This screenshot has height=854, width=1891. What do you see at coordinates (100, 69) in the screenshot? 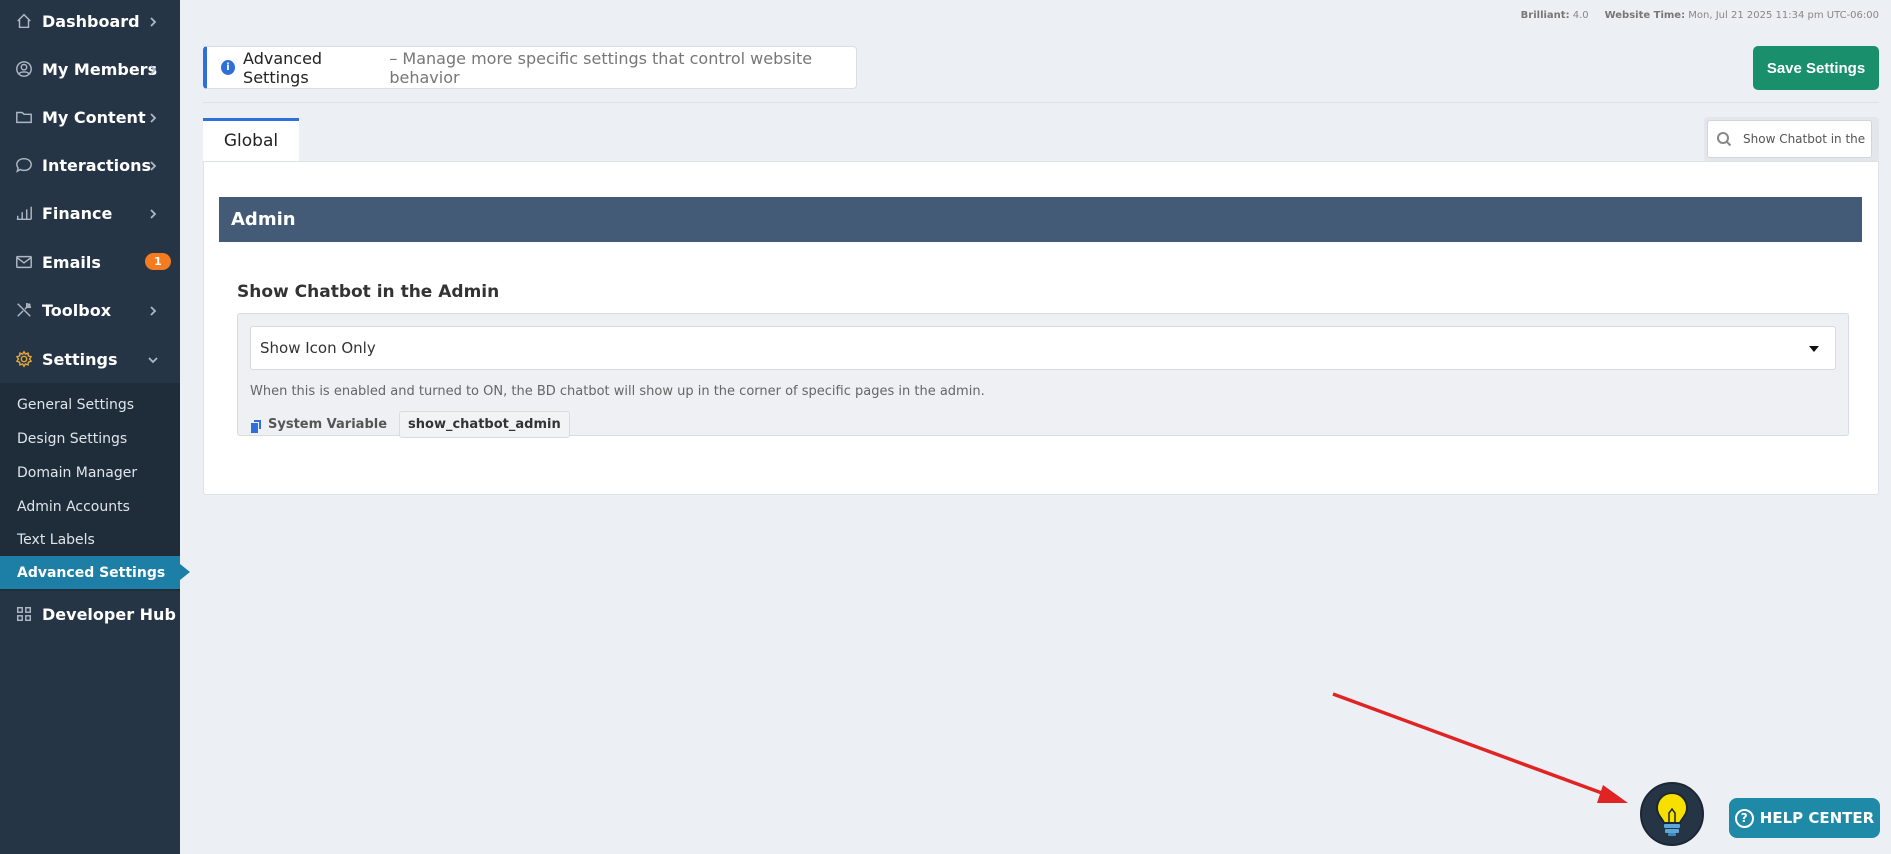
I see `sidebar-item-label: My Members` at bounding box center [100, 69].